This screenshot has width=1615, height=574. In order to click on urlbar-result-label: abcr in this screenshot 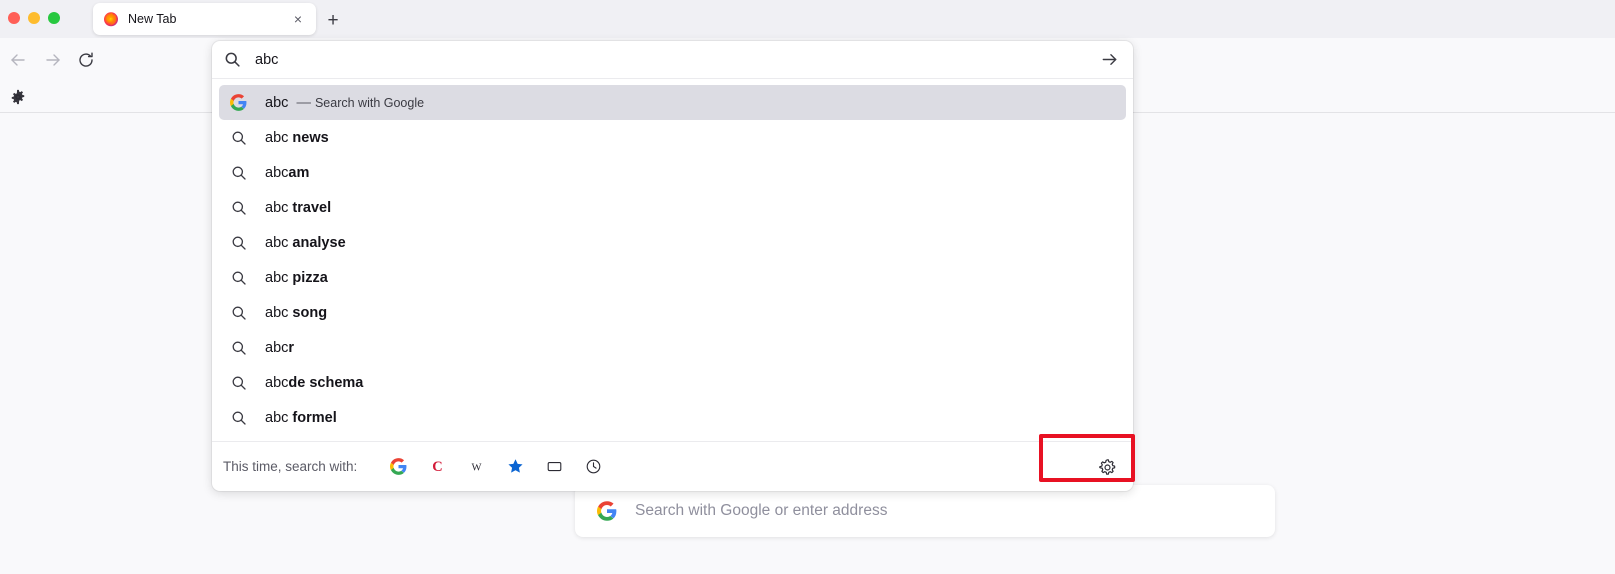, I will do `click(280, 347)`.